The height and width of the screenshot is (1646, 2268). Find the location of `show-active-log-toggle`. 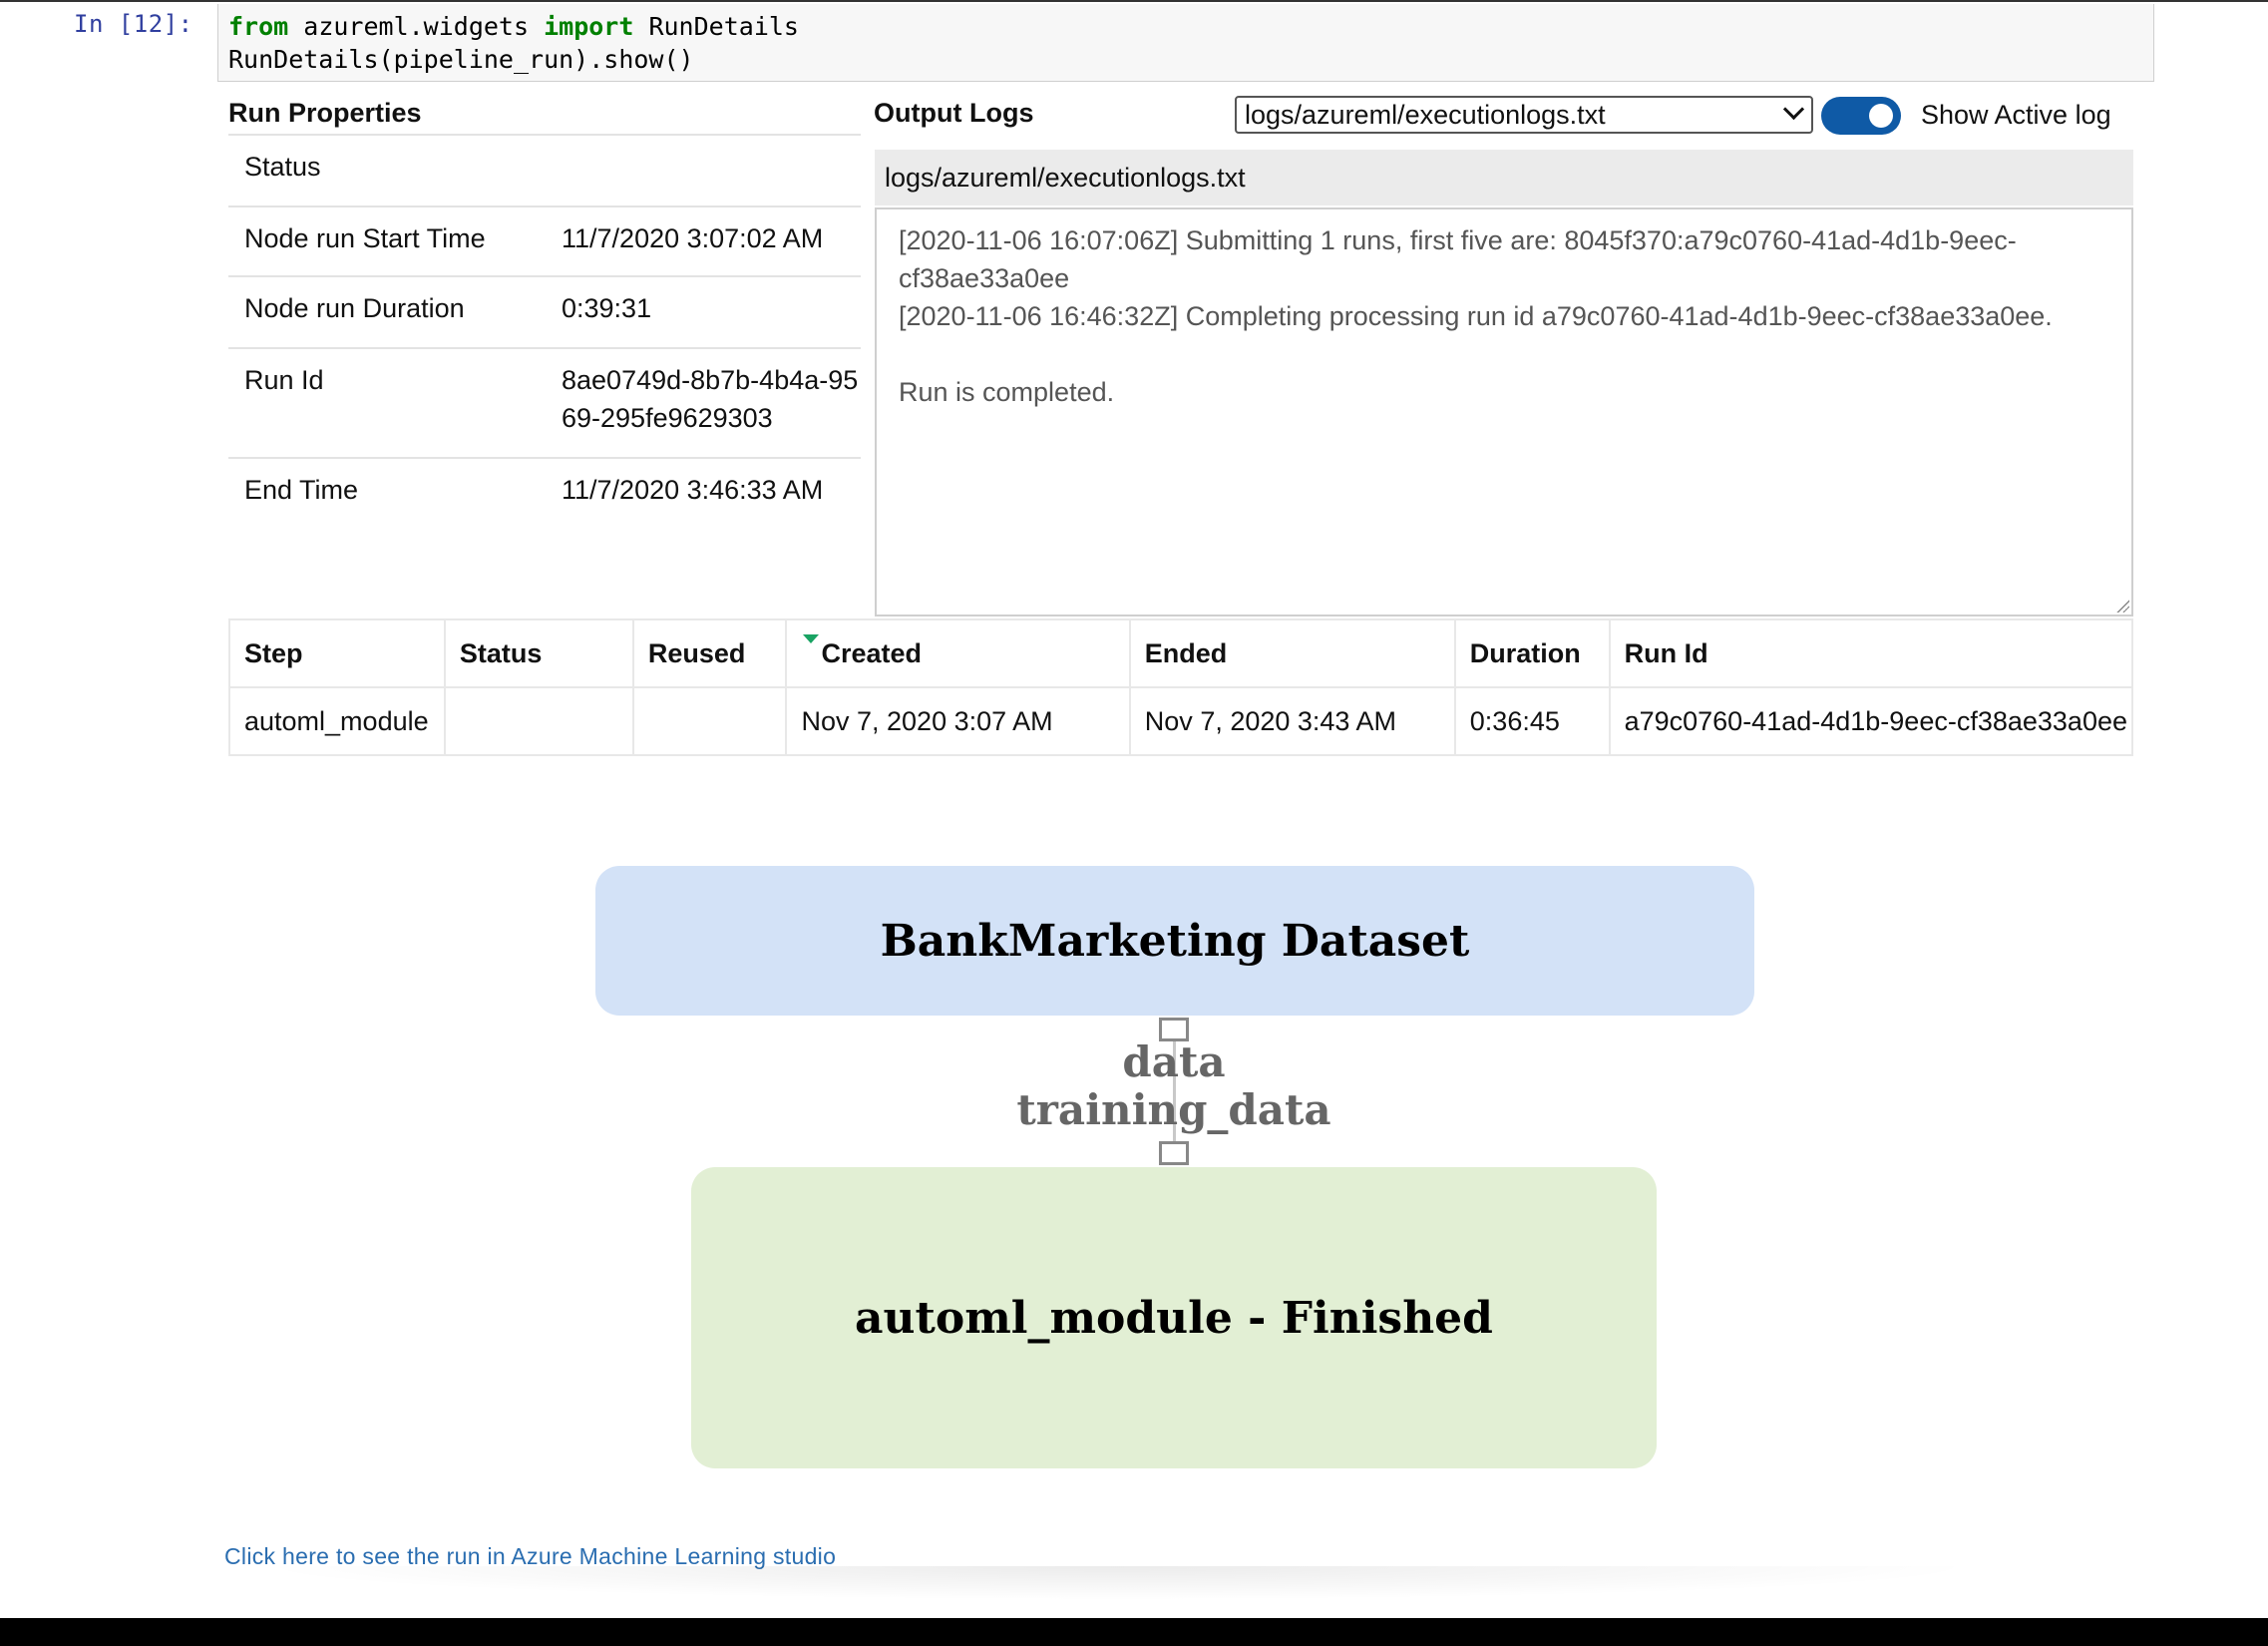

show-active-log-toggle is located at coordinates (1861, 116).